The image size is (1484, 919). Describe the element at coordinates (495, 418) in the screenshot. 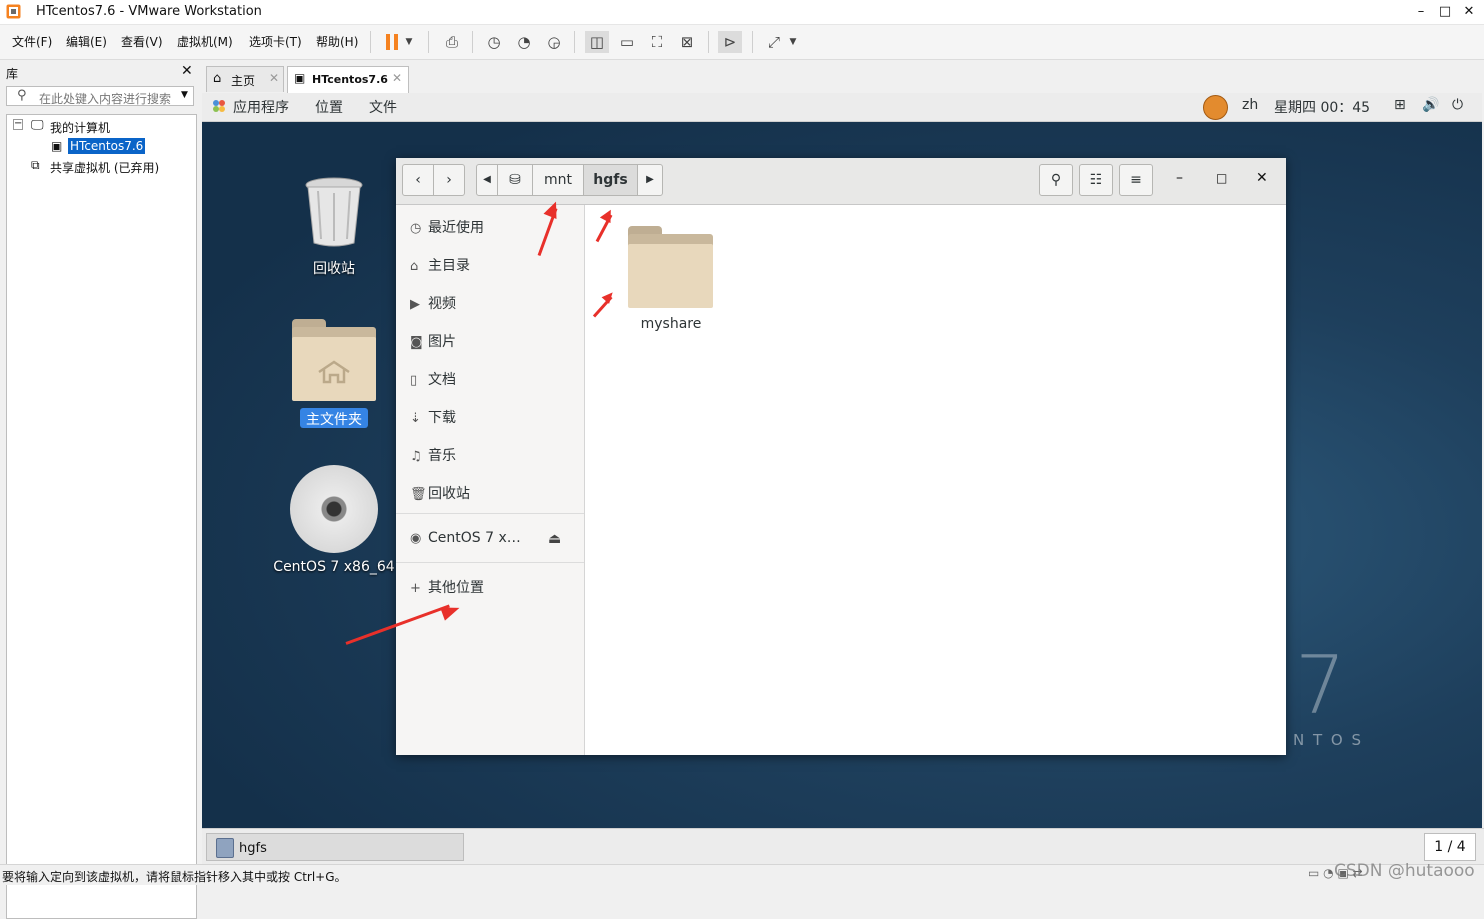

I see `sidebar-item-downloads: ⇣ 下载` at that location.